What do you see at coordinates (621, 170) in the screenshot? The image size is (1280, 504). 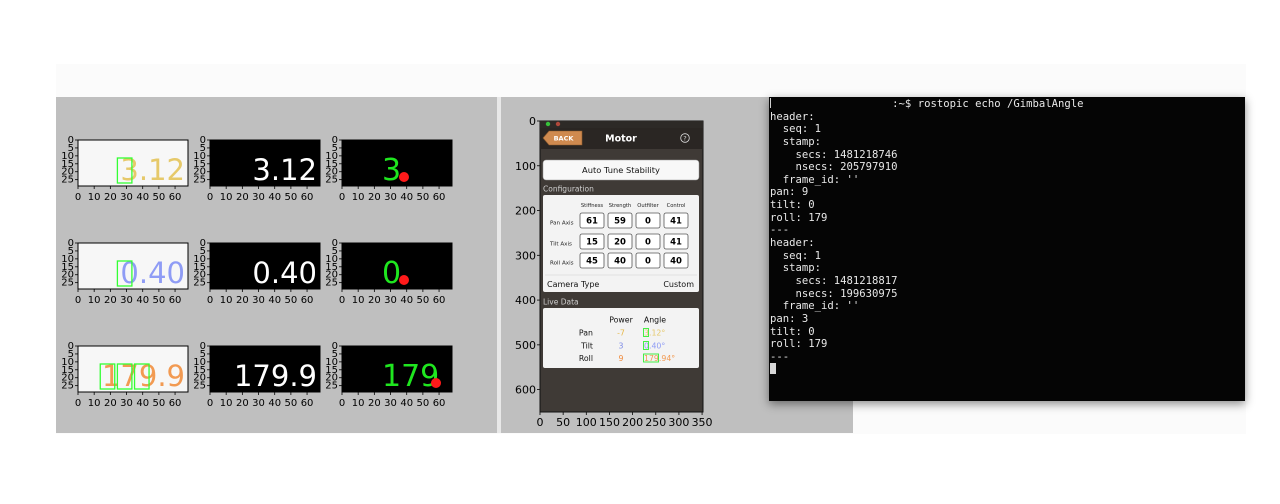 I see `auto-tune-stability-label: Auto Tune Stability` at bounding box center [621, 170].